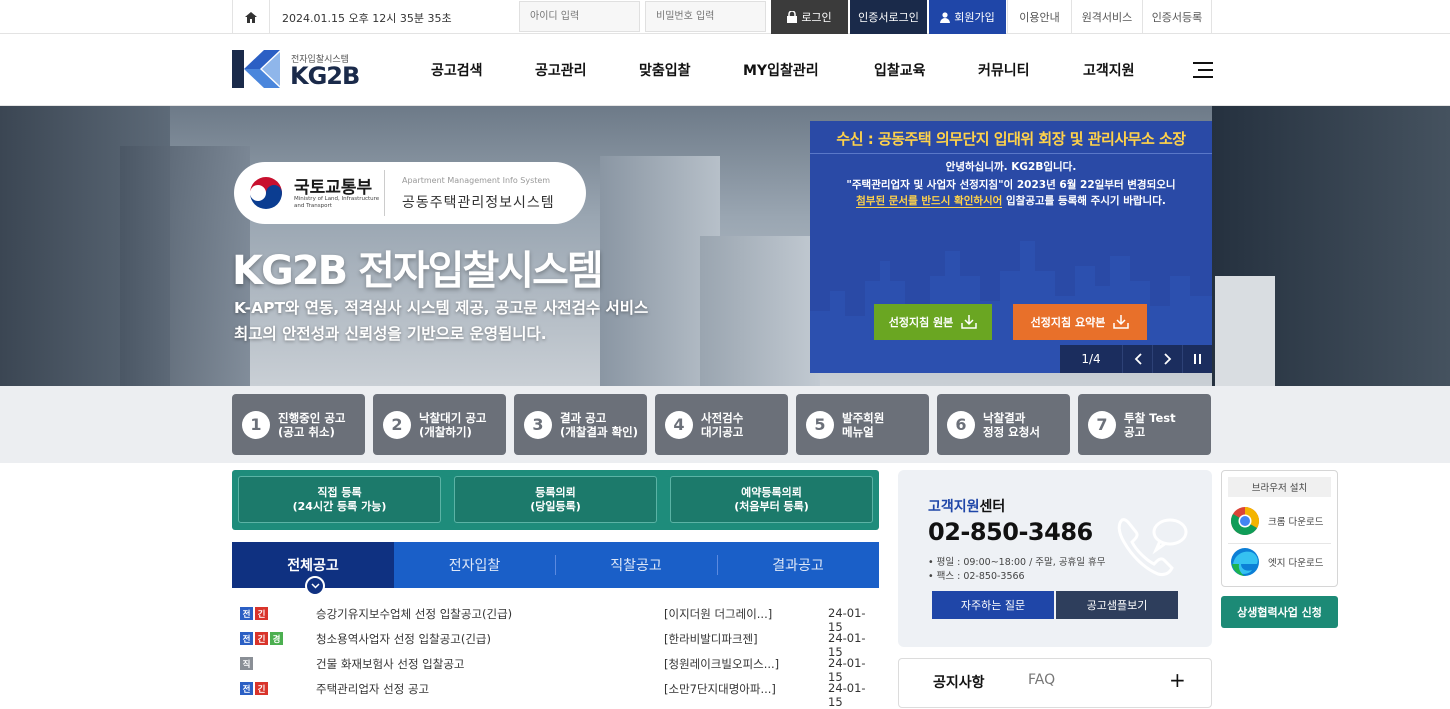 The width and height of the screenshot is (1450, 709). Describe the element at coordinates (900, 70) in the screenshot. I see `nav-education: 입찰교육` at that location.